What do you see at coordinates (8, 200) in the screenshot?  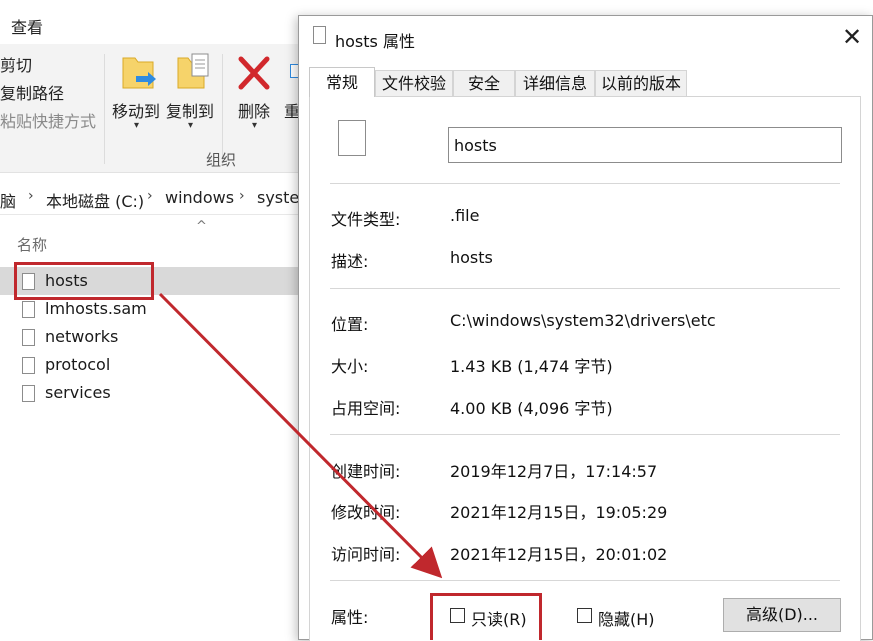 I see `breadcrumb-this-pc: 脑` at bounding box center [8, 200].